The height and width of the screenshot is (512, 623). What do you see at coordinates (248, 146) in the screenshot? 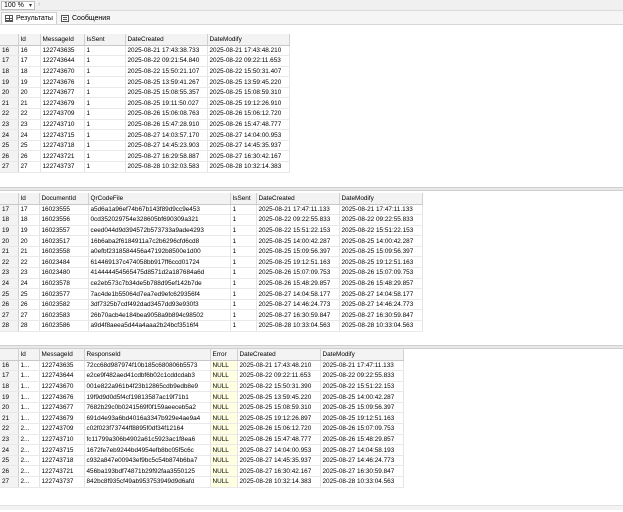
I see `table-cell: 2025-08-27 14:45:35.937` at bounding box center [248, 146].